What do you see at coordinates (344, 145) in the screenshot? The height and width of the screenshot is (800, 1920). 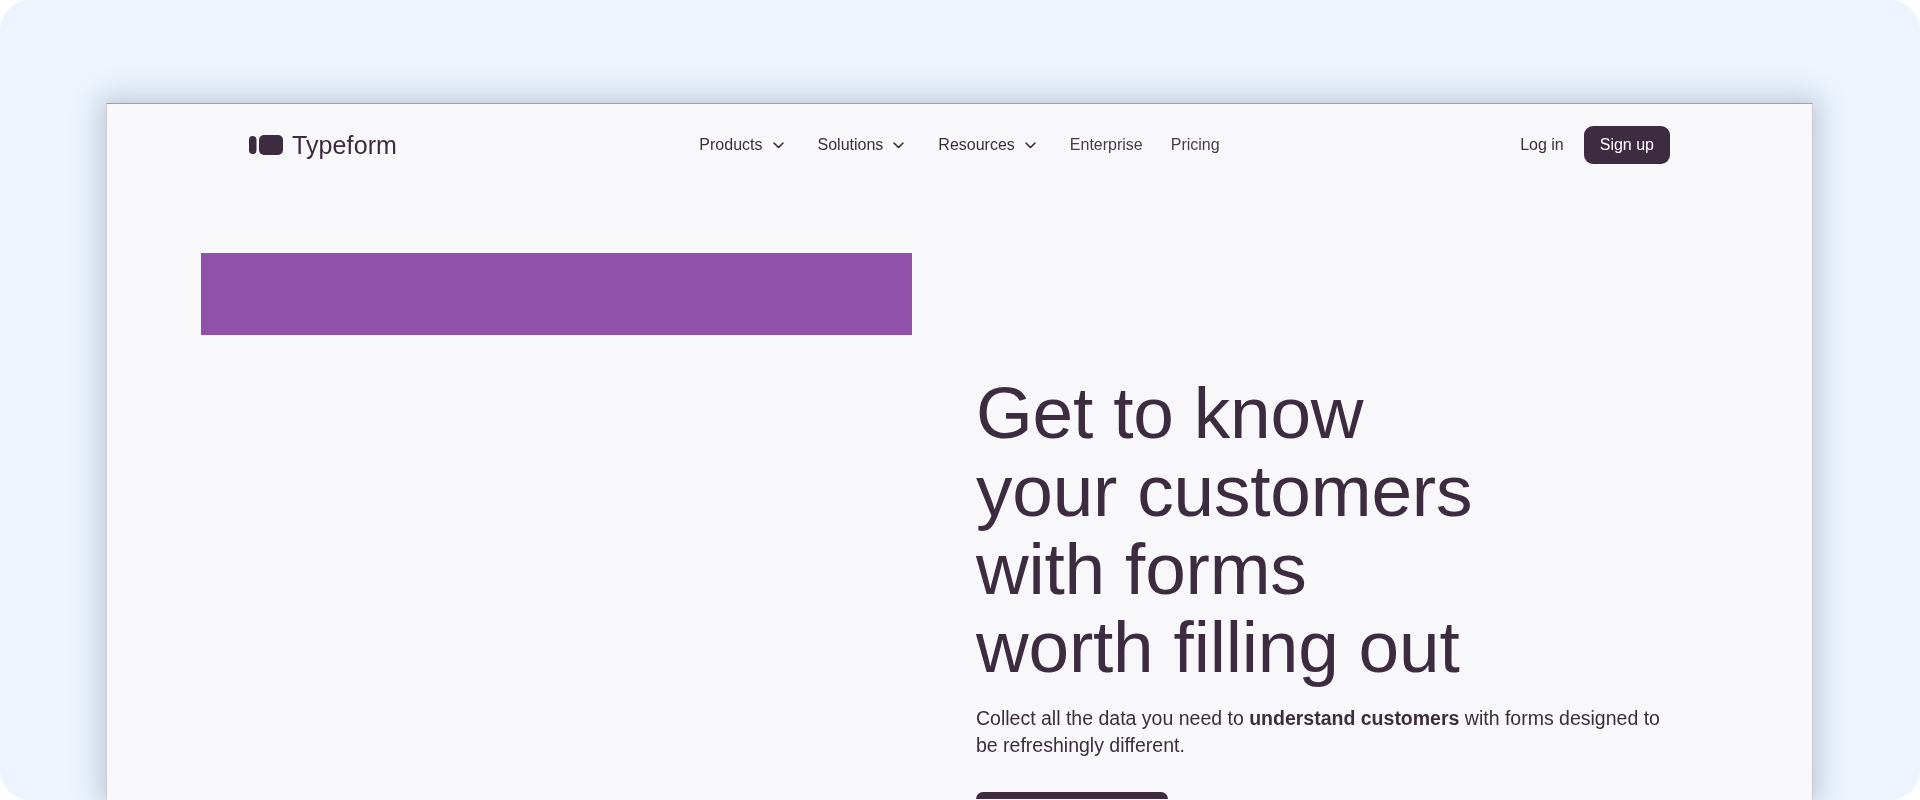 I see `logo-text: Typeform` at bounding box center [344, 145].